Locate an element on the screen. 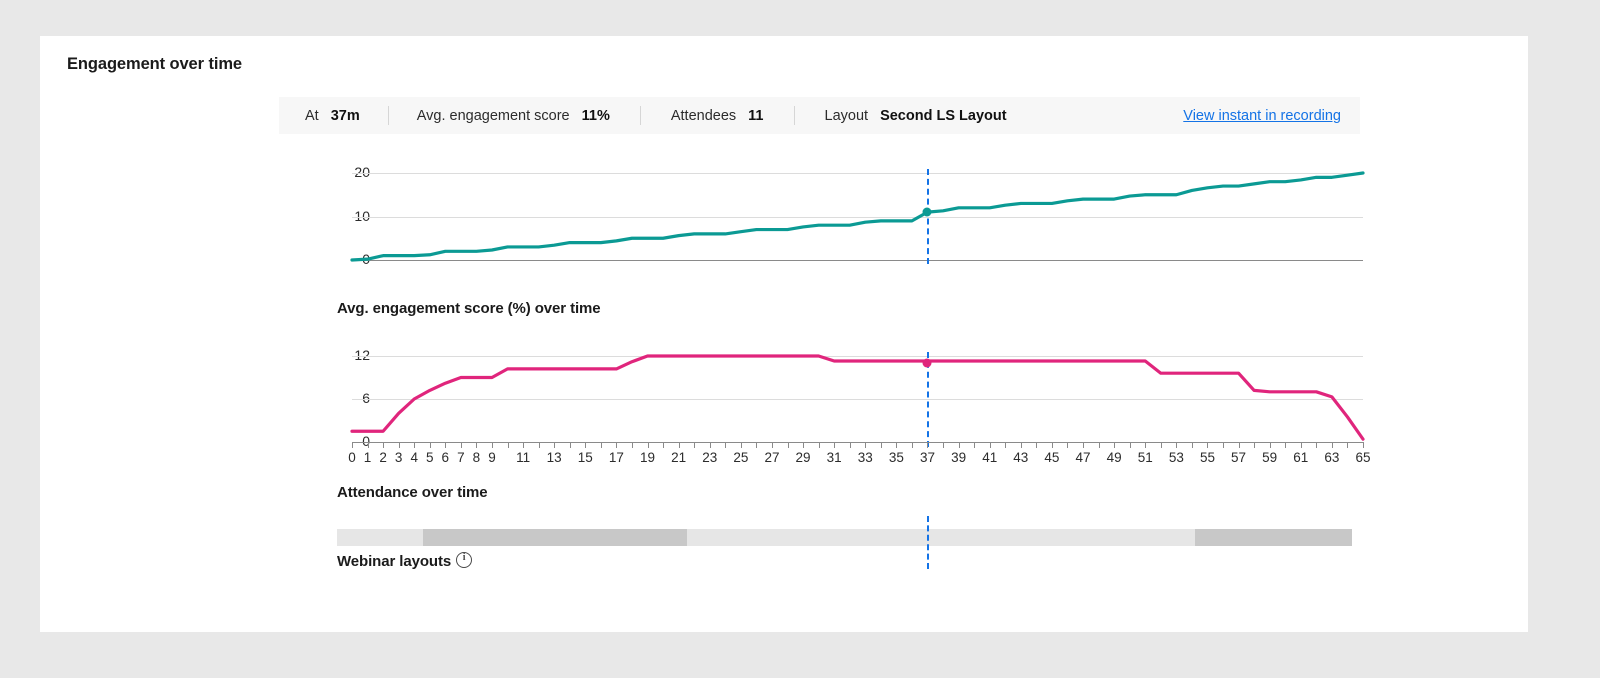 This screenshot has width=1600, height=678. webinar-layouts-timeline is located at coordinates (844, 537).